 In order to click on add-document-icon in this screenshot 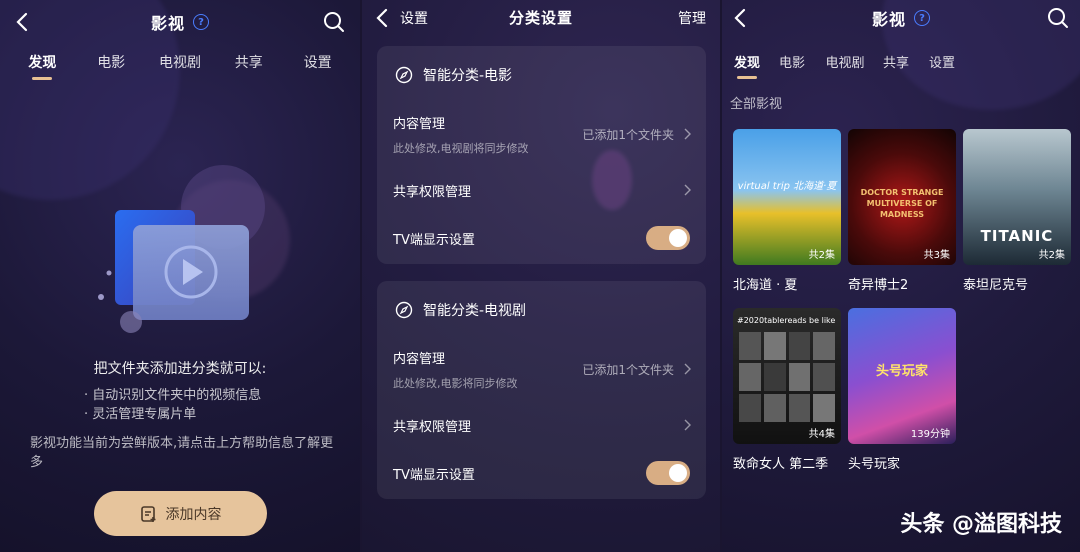, I will do `click(147, 513)`.